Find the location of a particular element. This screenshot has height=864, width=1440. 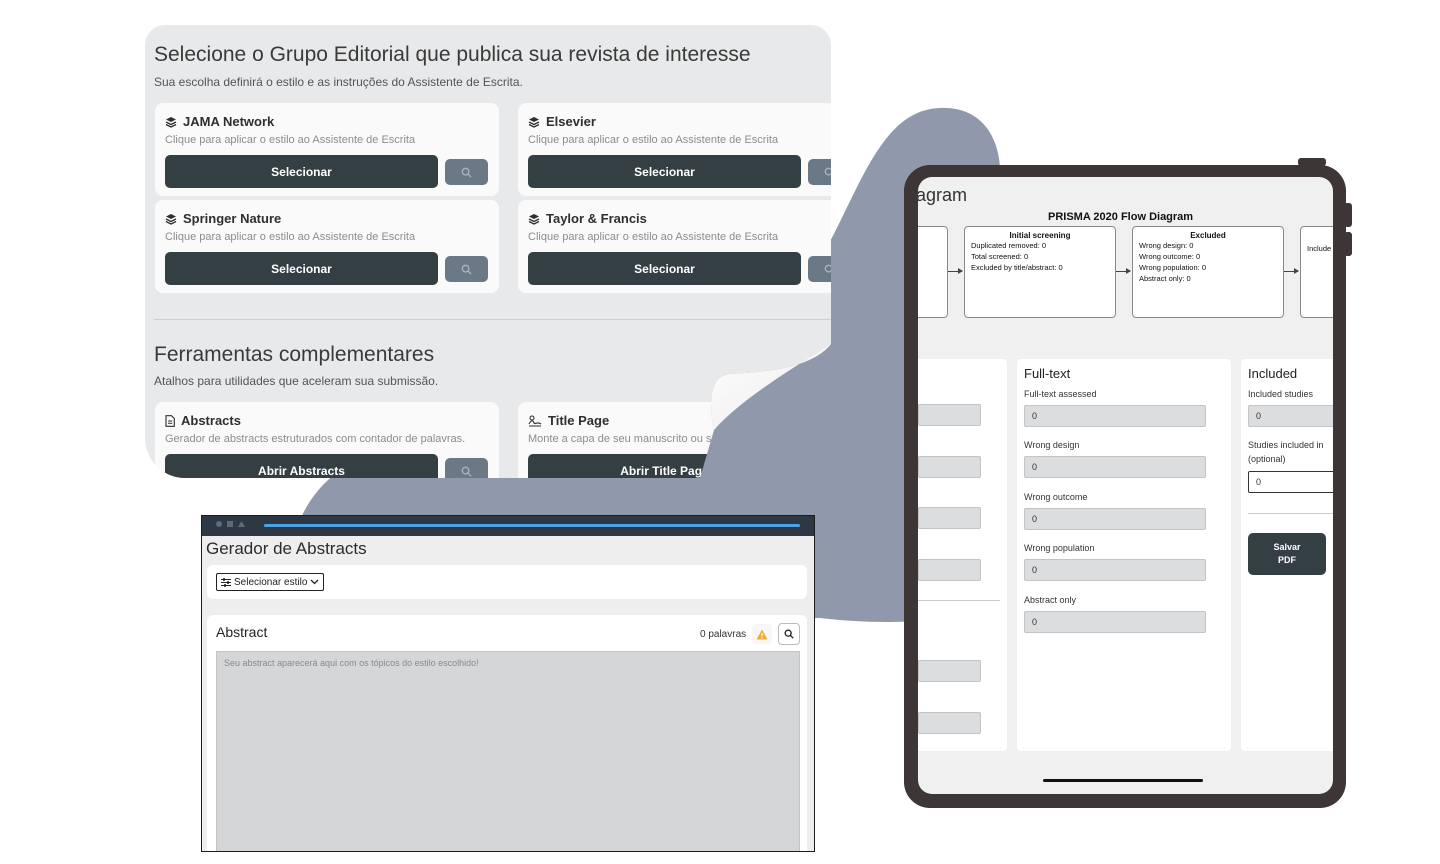

select-elsevier-button: Selecionar is located at coordinates (664, 171).